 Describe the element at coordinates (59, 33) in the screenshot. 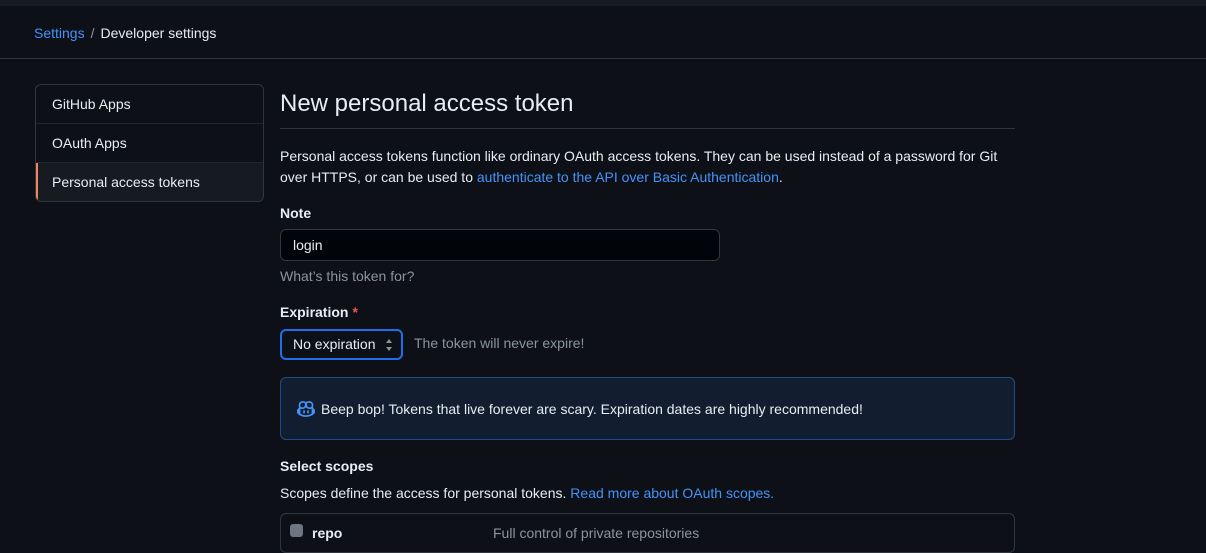

I see `breadcrumb-settings-link: Settings` at that location.